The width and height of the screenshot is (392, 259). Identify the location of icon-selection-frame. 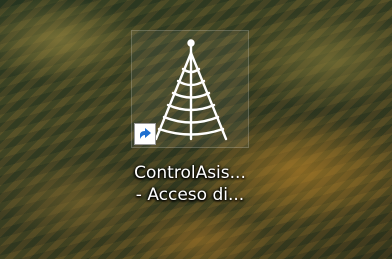
(190, 89).